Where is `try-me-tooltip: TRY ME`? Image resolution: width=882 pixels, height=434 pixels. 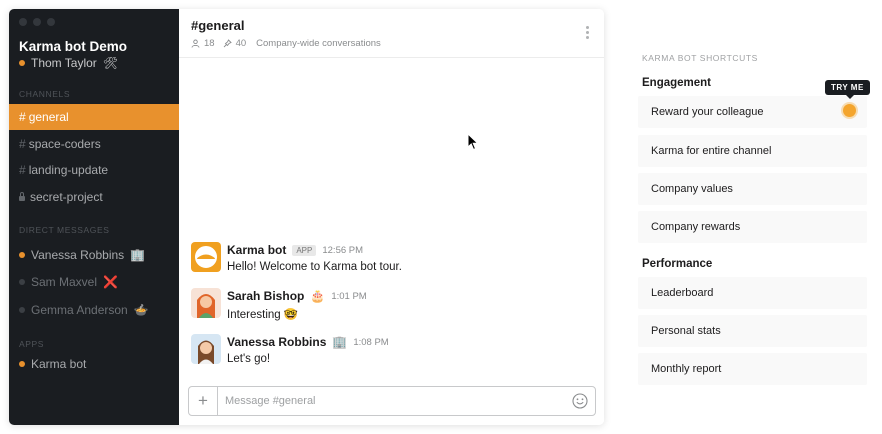 try-me-tooltip: TRY ME is located at coordinates (847, 89).